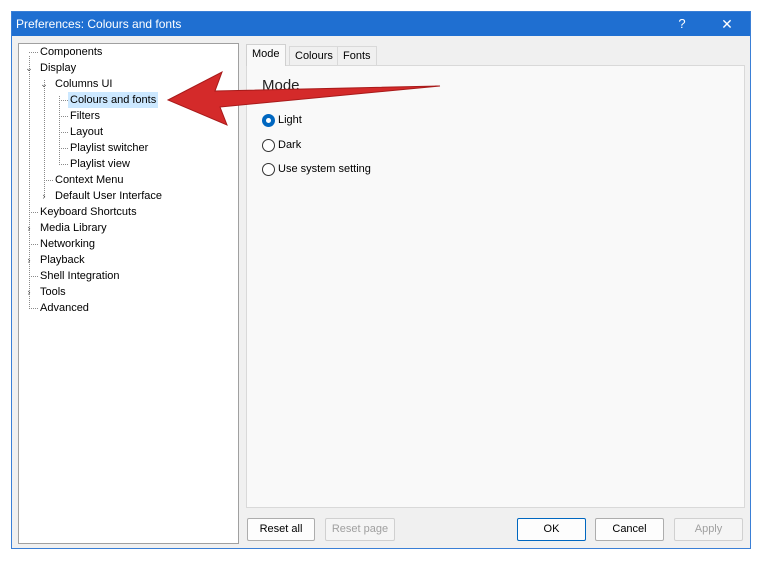 The image size is (764, 562). Describe the element at coordinates (324, 169) in the screenshot. I see `radio-label: Use system setting` at that location.